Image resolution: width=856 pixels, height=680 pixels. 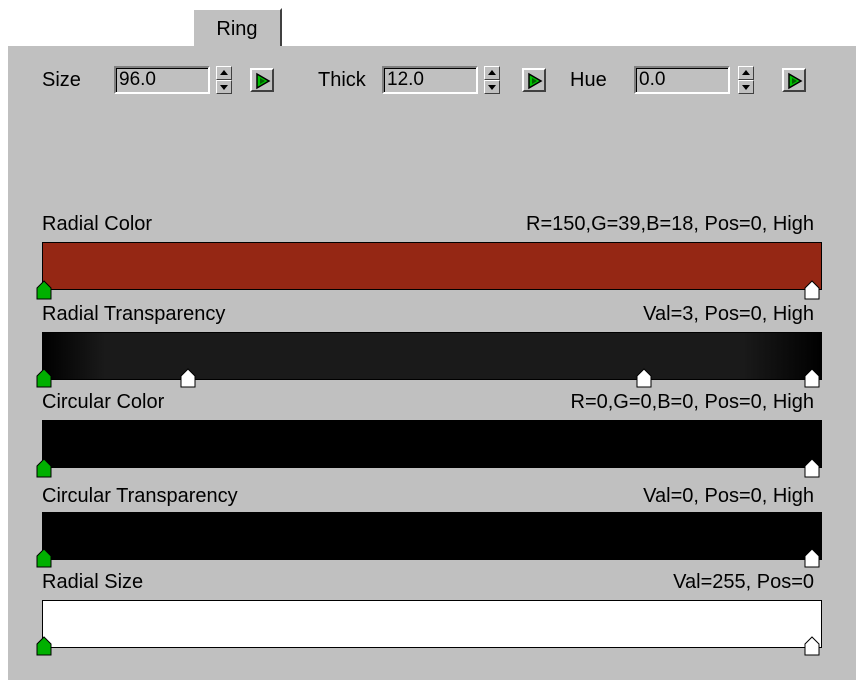 I want to click on size-input: 96.0, so click(x=162, y=80).